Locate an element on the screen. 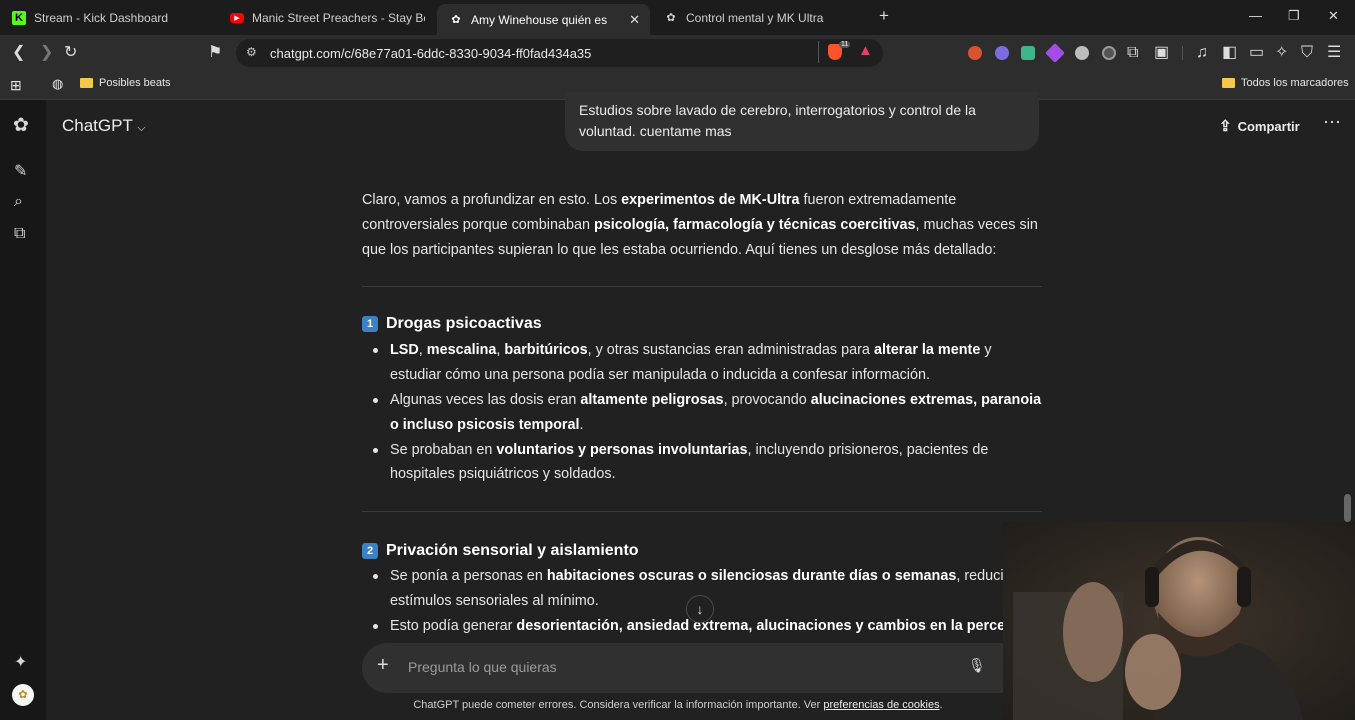 The width and height of the screenshot is (1355, 720). section-heading: 2 Privación sensorial y aislamiento is located at coordinates (702, 551).